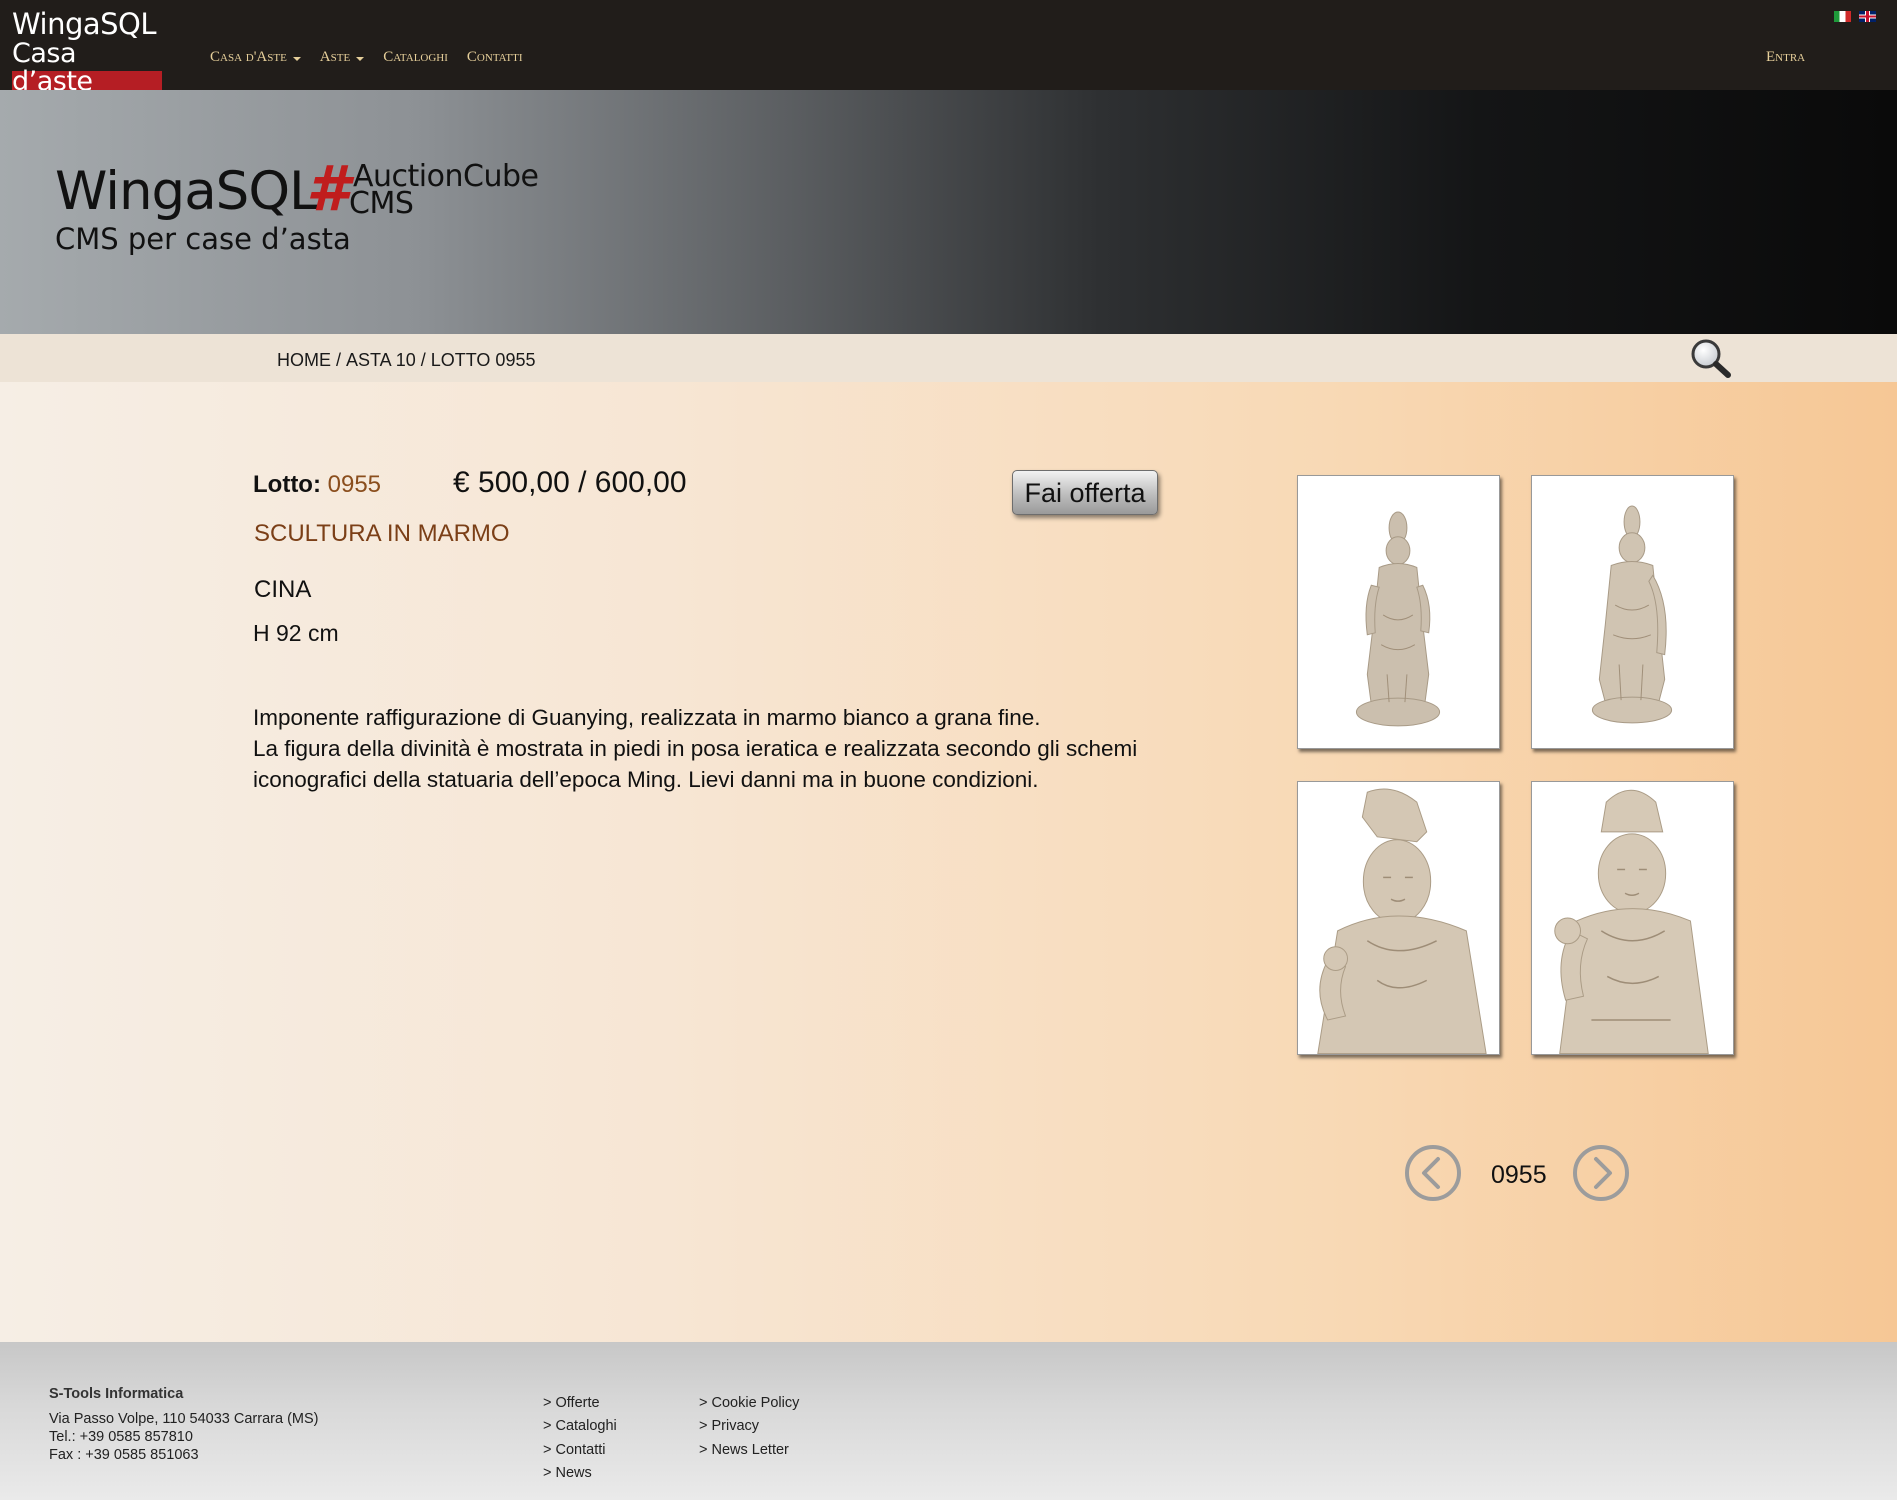 This screenshot has height=1500, width=1897. Describe the element at coordinates (1842, 16) in the screenshot. I see `flag-it-icon` at that location.